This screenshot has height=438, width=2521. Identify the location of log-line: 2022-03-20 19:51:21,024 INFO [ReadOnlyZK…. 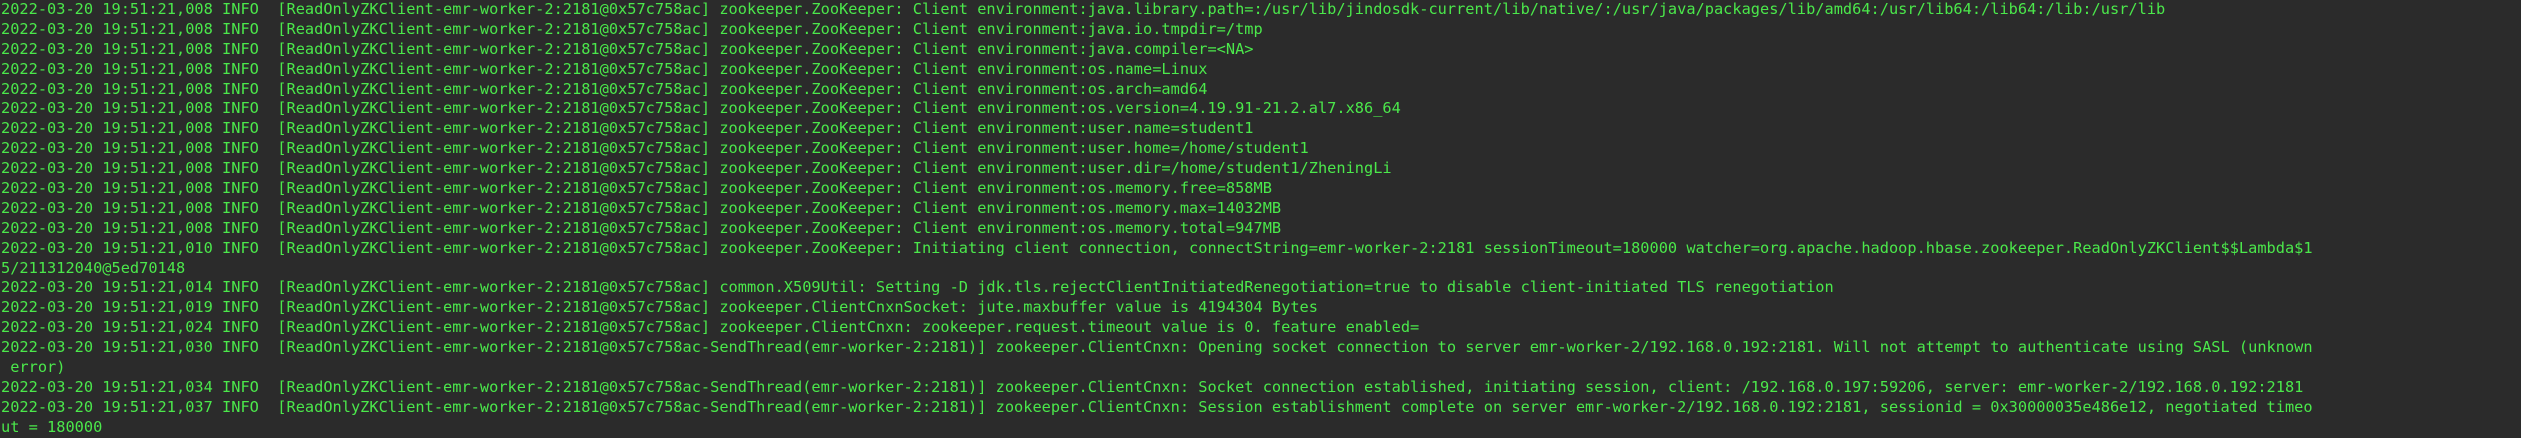
(710, 327).